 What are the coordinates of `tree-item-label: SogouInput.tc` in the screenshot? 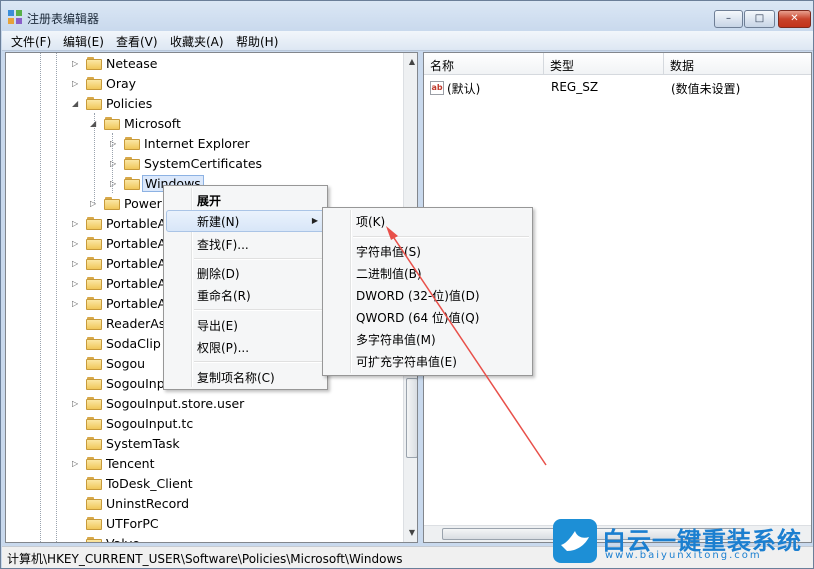 It's located at (149, 423).